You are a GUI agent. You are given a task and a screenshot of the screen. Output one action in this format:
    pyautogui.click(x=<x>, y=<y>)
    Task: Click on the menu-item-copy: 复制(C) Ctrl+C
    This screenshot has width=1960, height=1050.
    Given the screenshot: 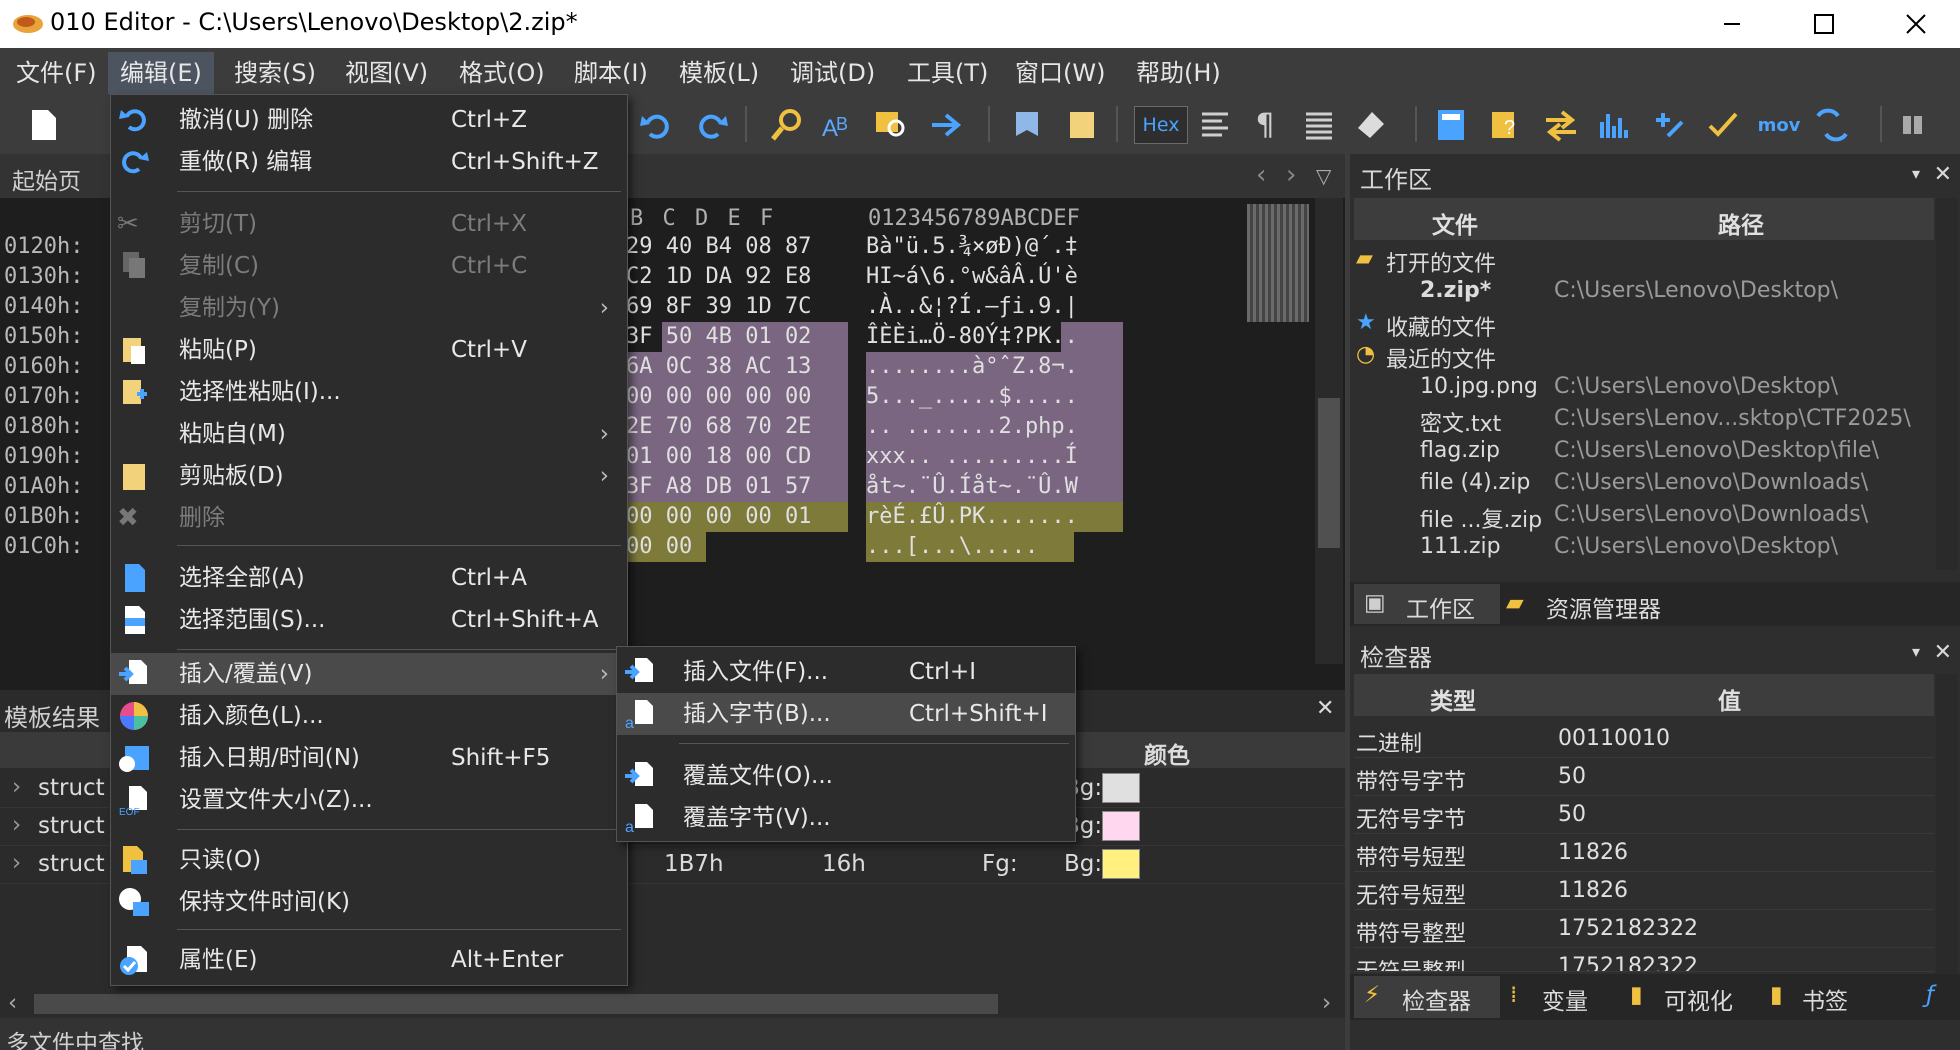 What is the action you would take?
    pyautogui.click(x=369, y=266)
    